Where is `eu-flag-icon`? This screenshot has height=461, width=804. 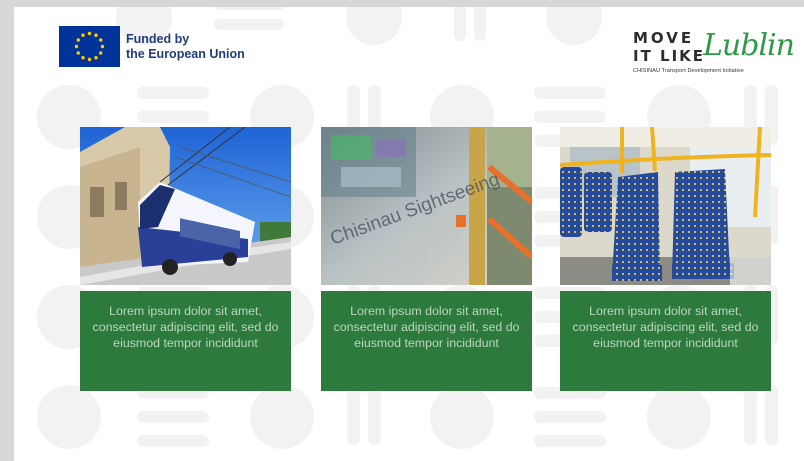 eu-flag-icon is located at coordinates (89, 46).